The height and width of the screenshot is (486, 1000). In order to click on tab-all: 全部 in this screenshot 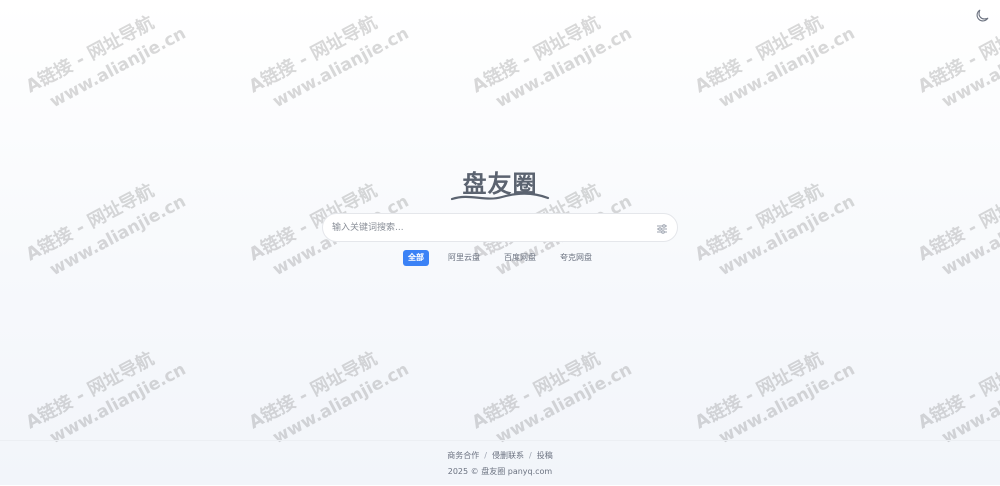, I will do `click(416, 258)`.